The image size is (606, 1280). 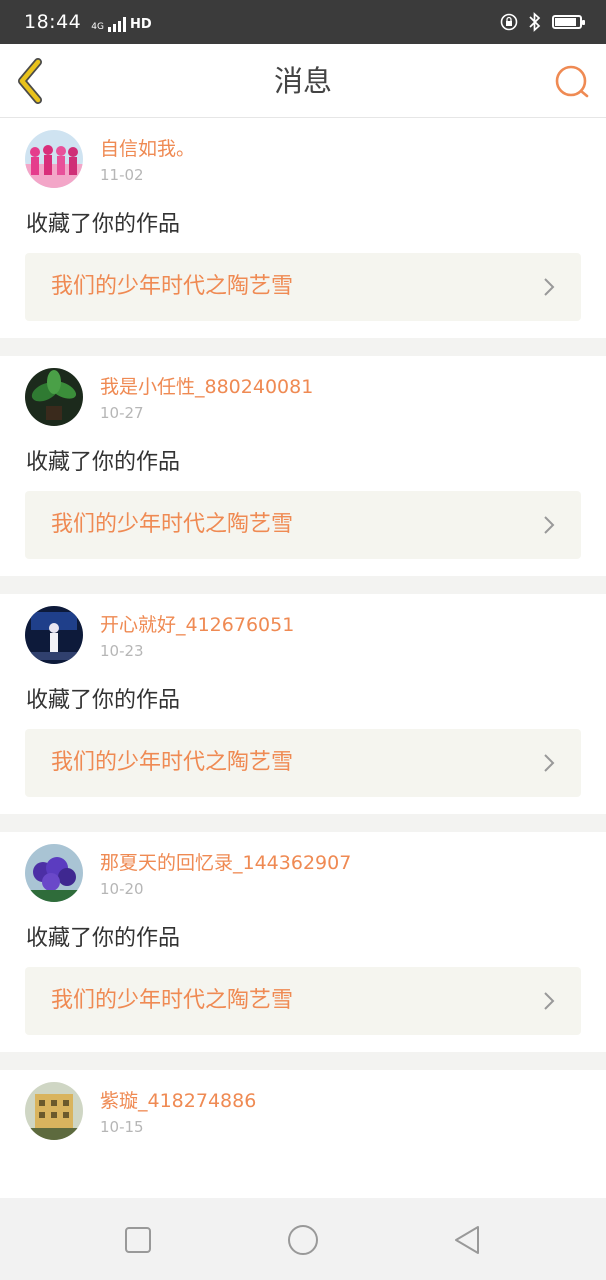 I want to click on user-name: 紫璇_418274886, so click(x=178, y=1099).